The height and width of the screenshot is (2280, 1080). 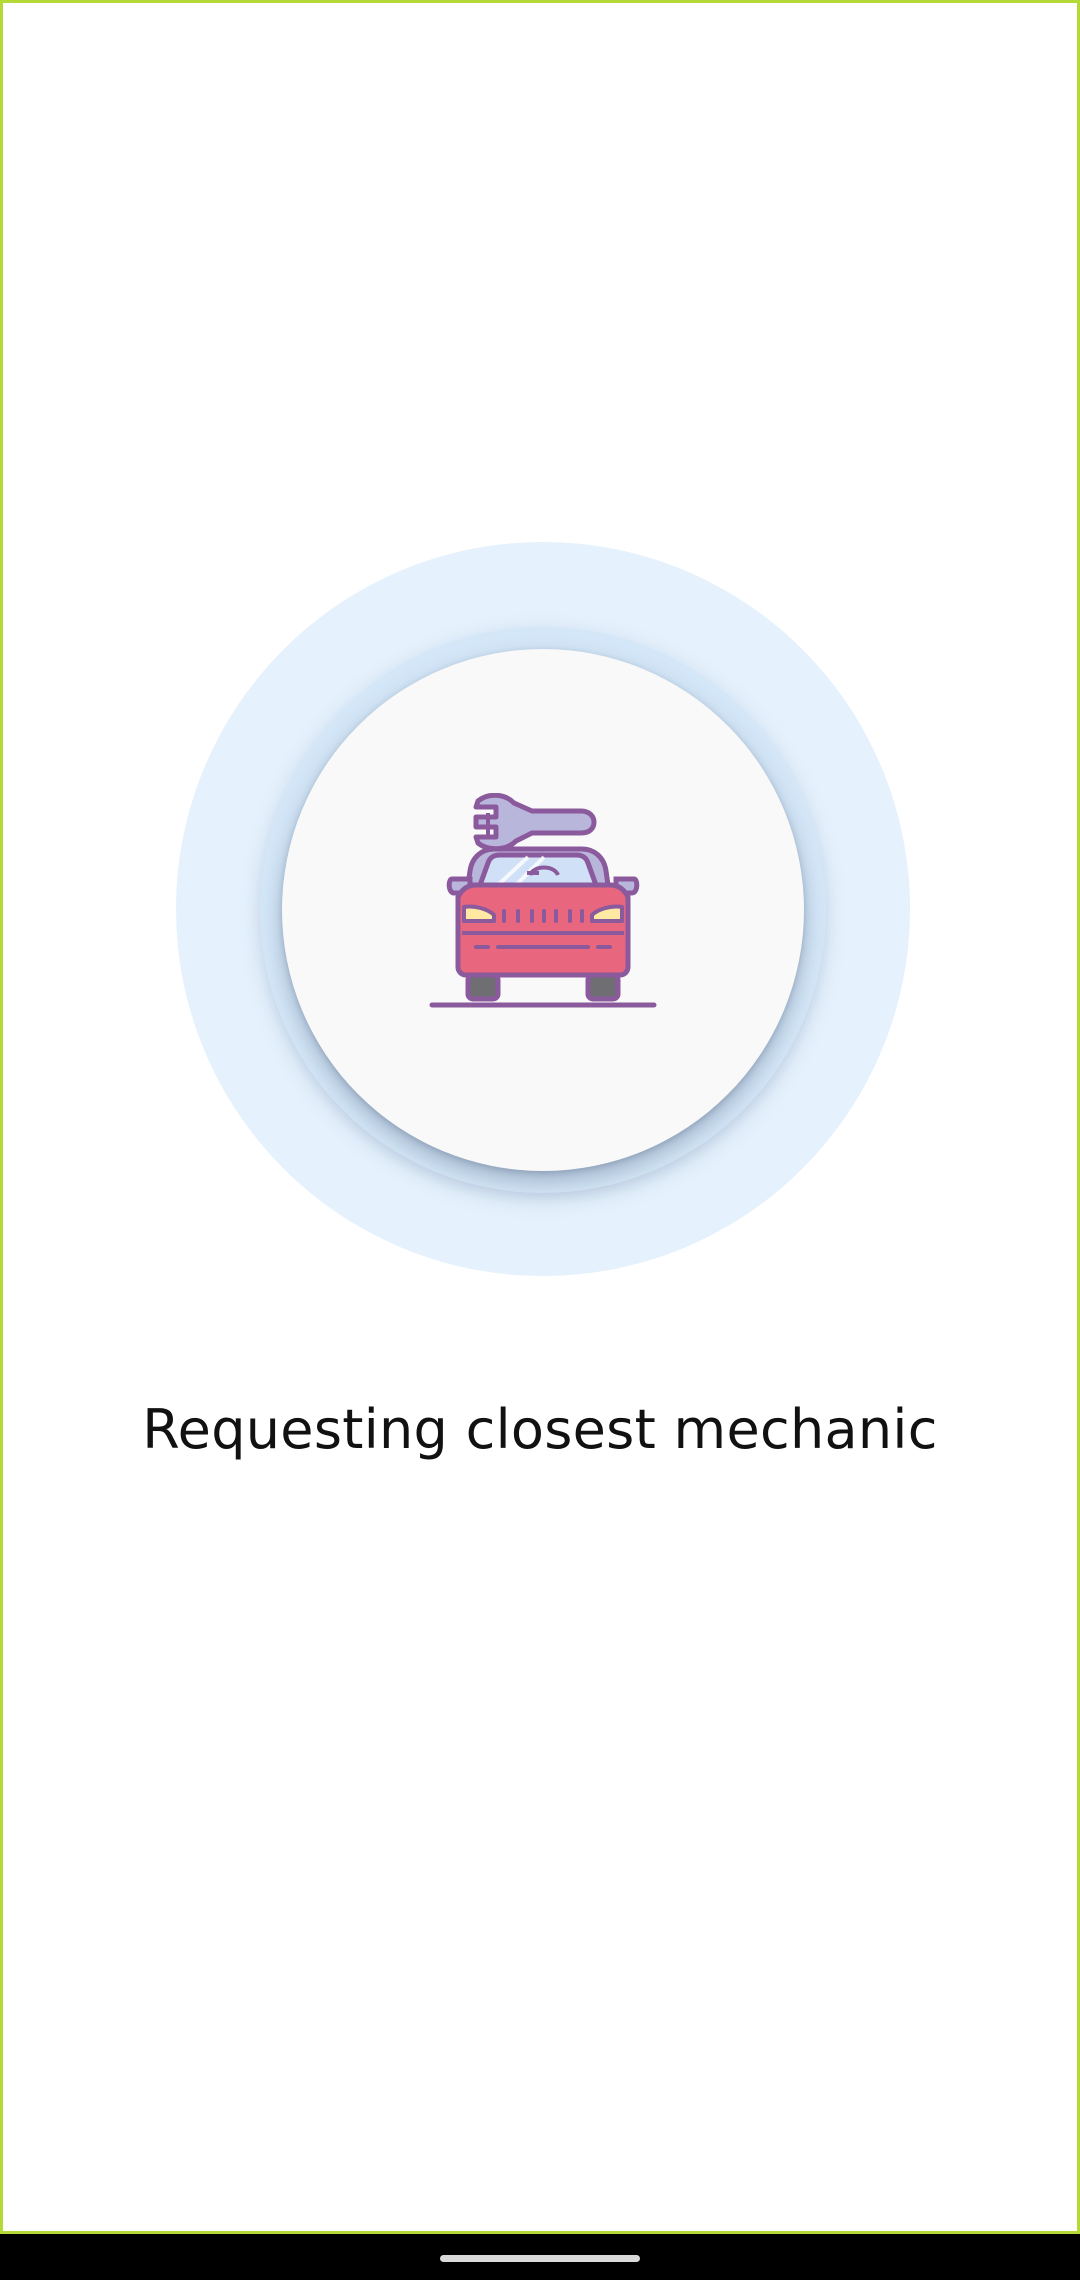 I want to click on car-repair-icon, so click(x=543, y=900).